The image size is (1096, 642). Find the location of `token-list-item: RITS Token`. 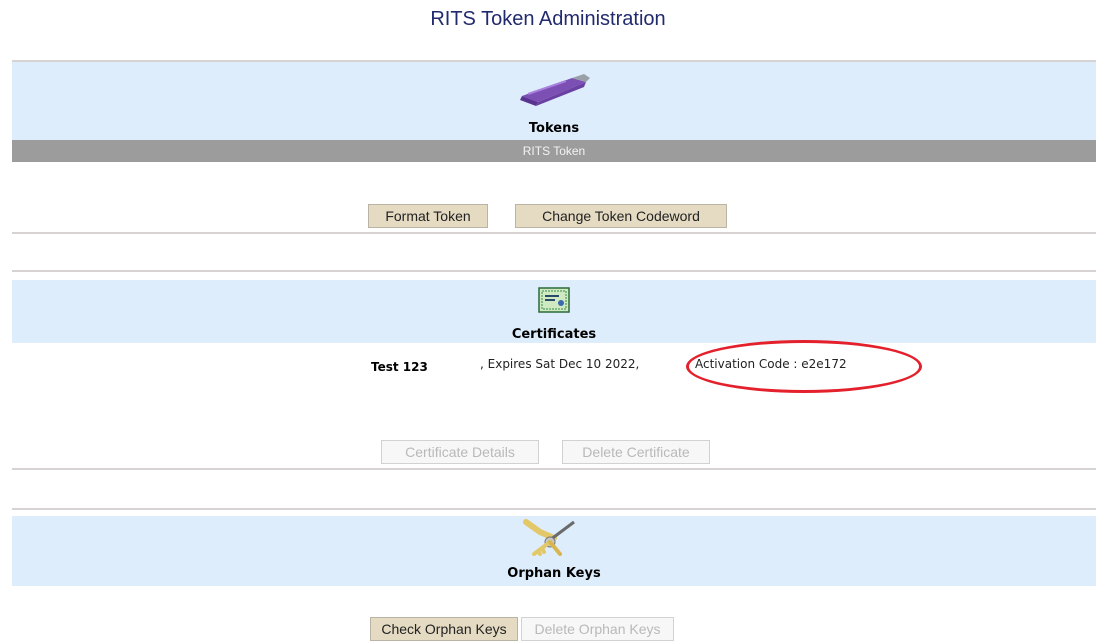

token-list-item: RITS Token is located at coordinates (554, 151).